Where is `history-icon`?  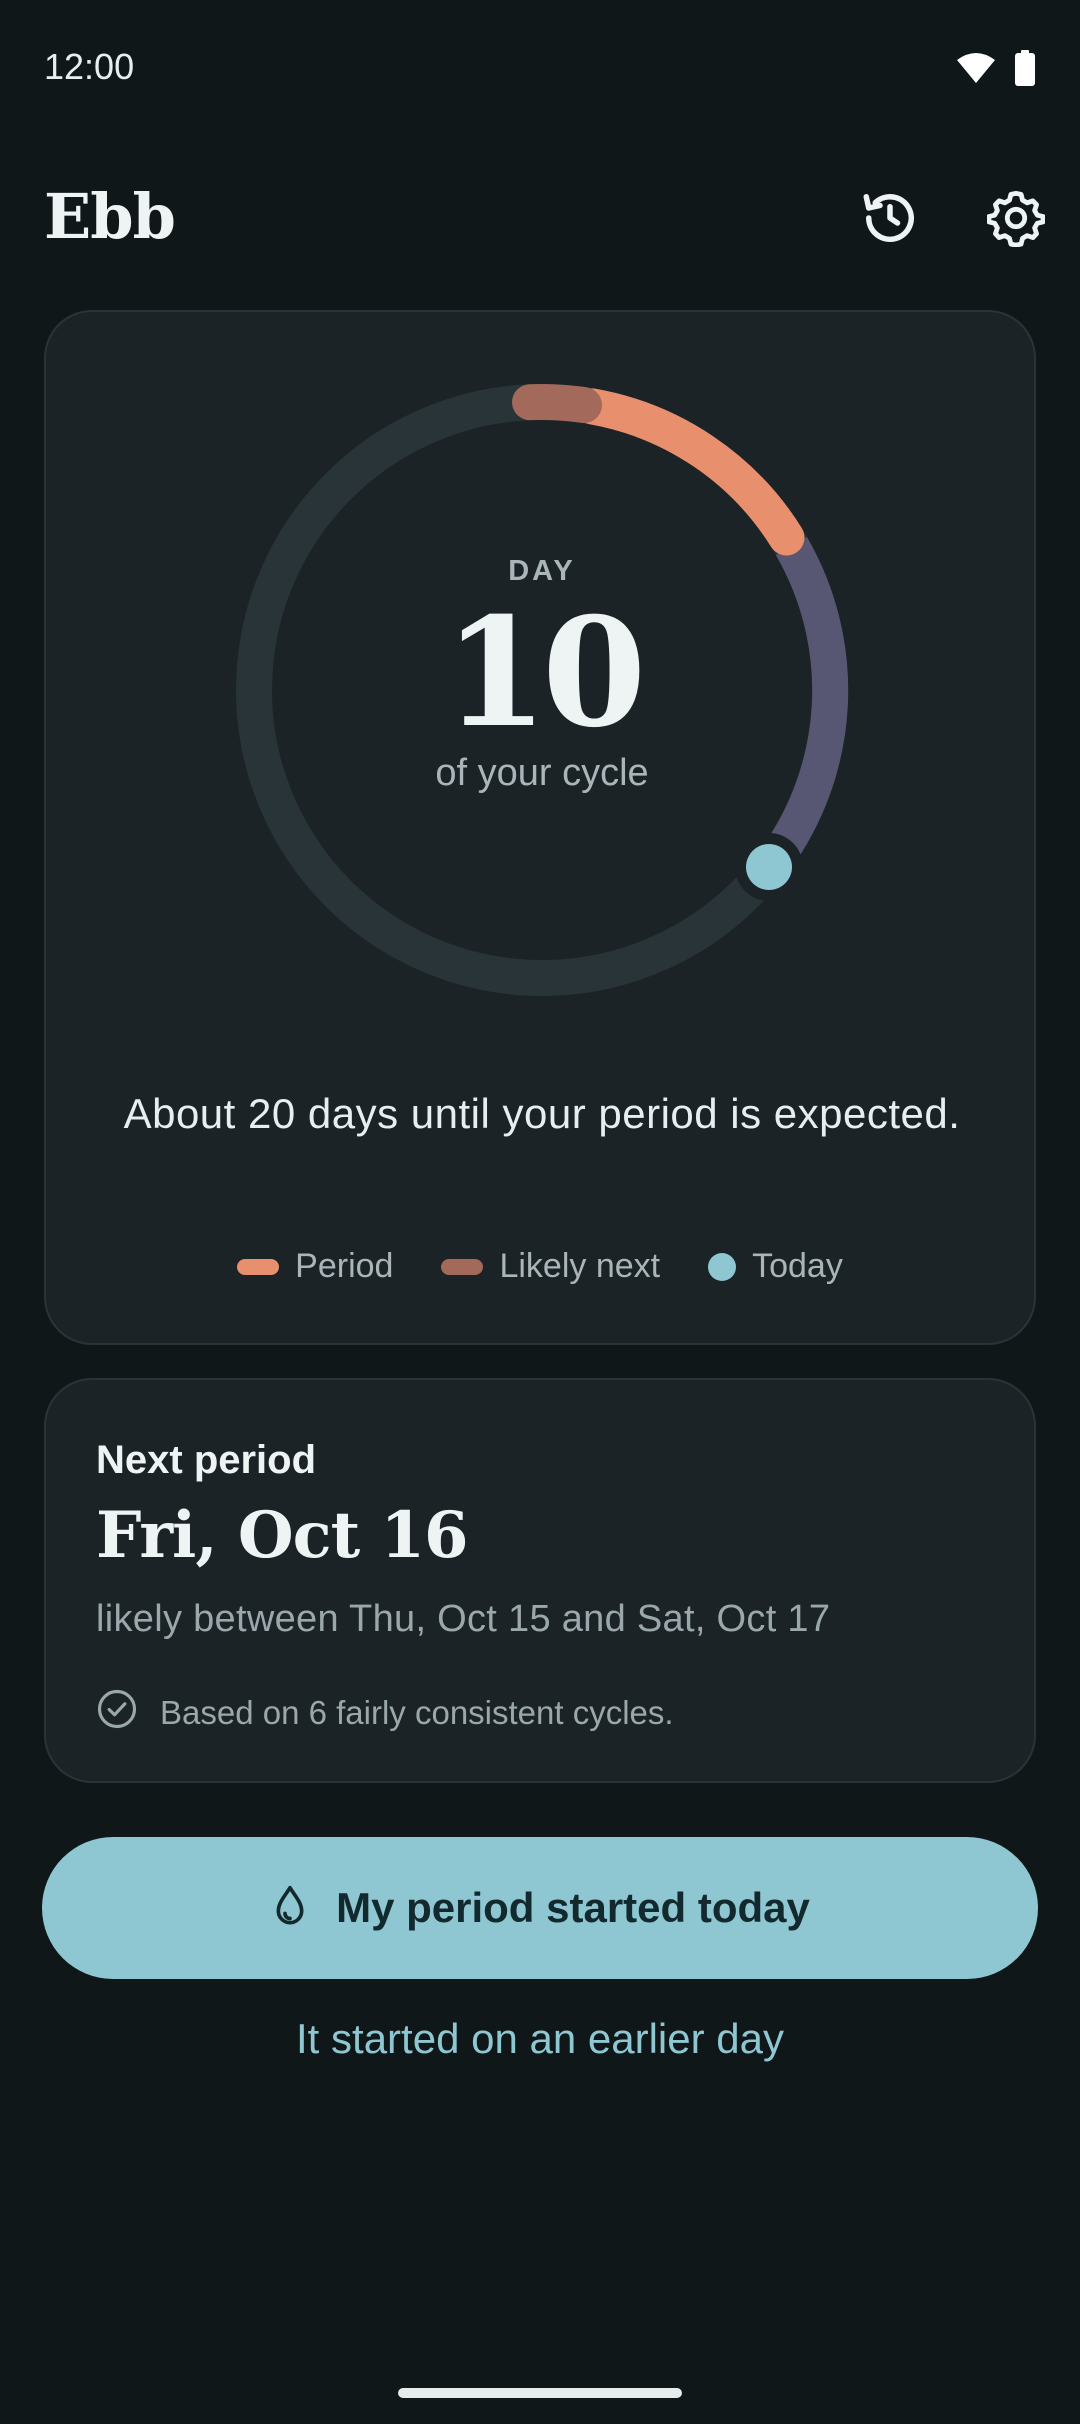 history-icon is located at coordinates (890, 220).